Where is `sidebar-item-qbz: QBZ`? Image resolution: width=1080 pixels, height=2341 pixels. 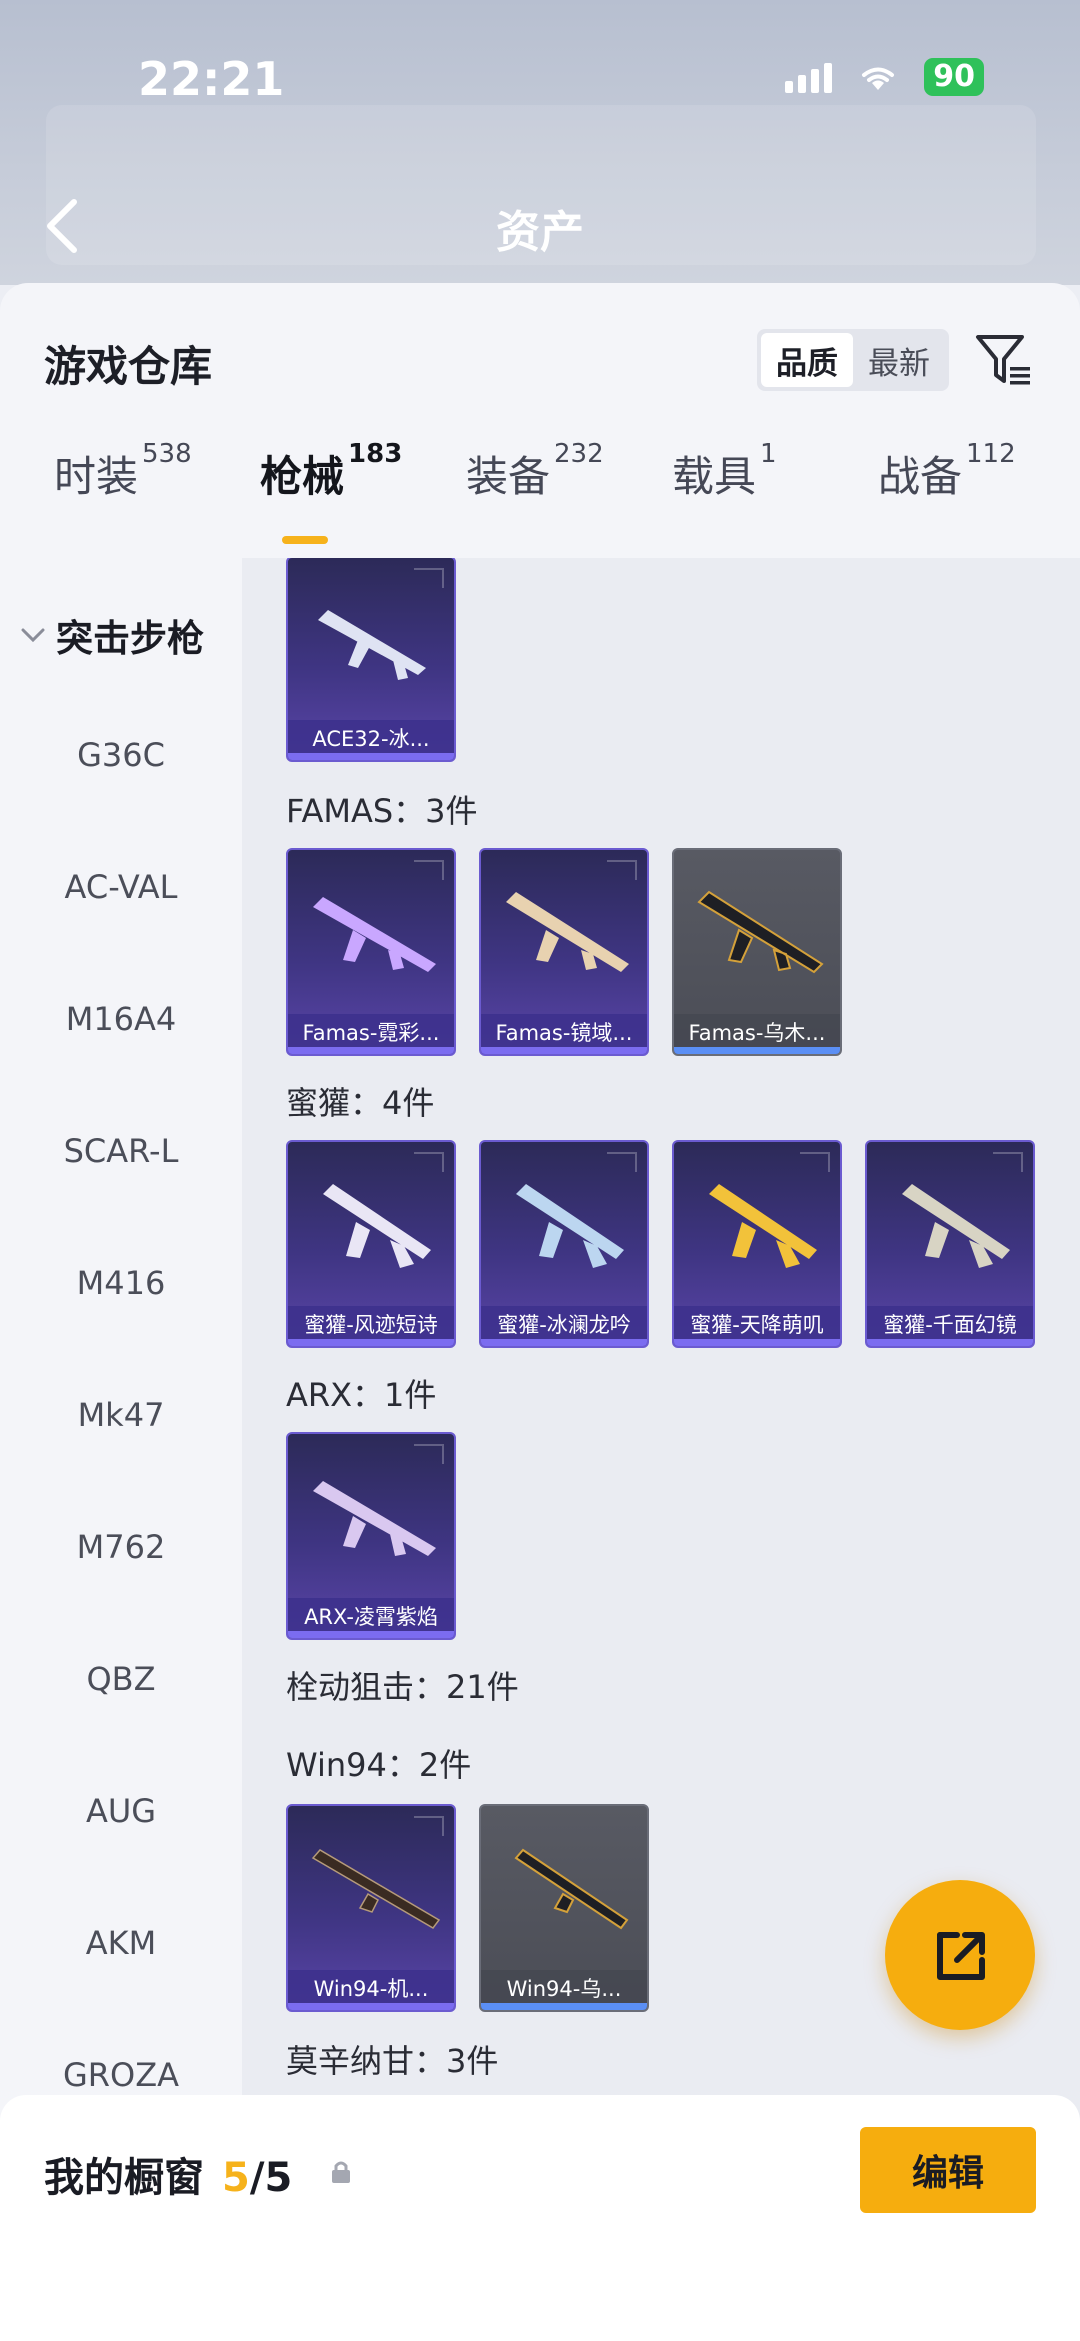
sidebar-item-qbz: QBZ is located at coordinates (121, 1679).